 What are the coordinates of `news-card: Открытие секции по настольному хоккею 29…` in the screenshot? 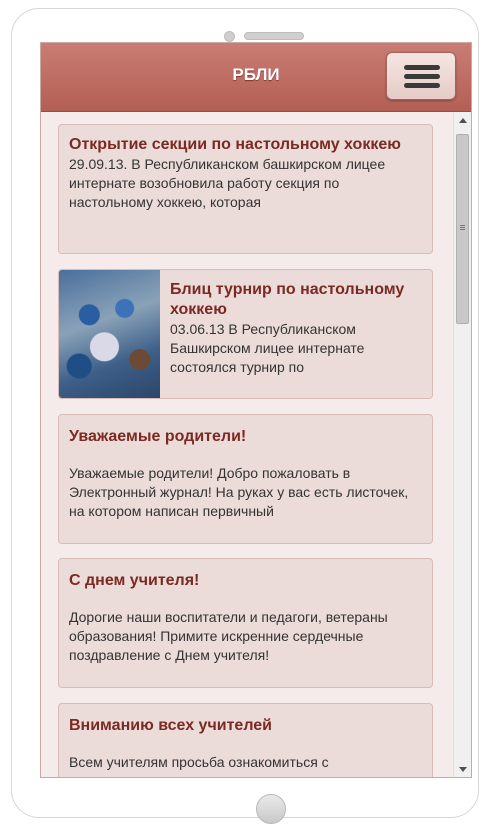 It's located at (245, 189).